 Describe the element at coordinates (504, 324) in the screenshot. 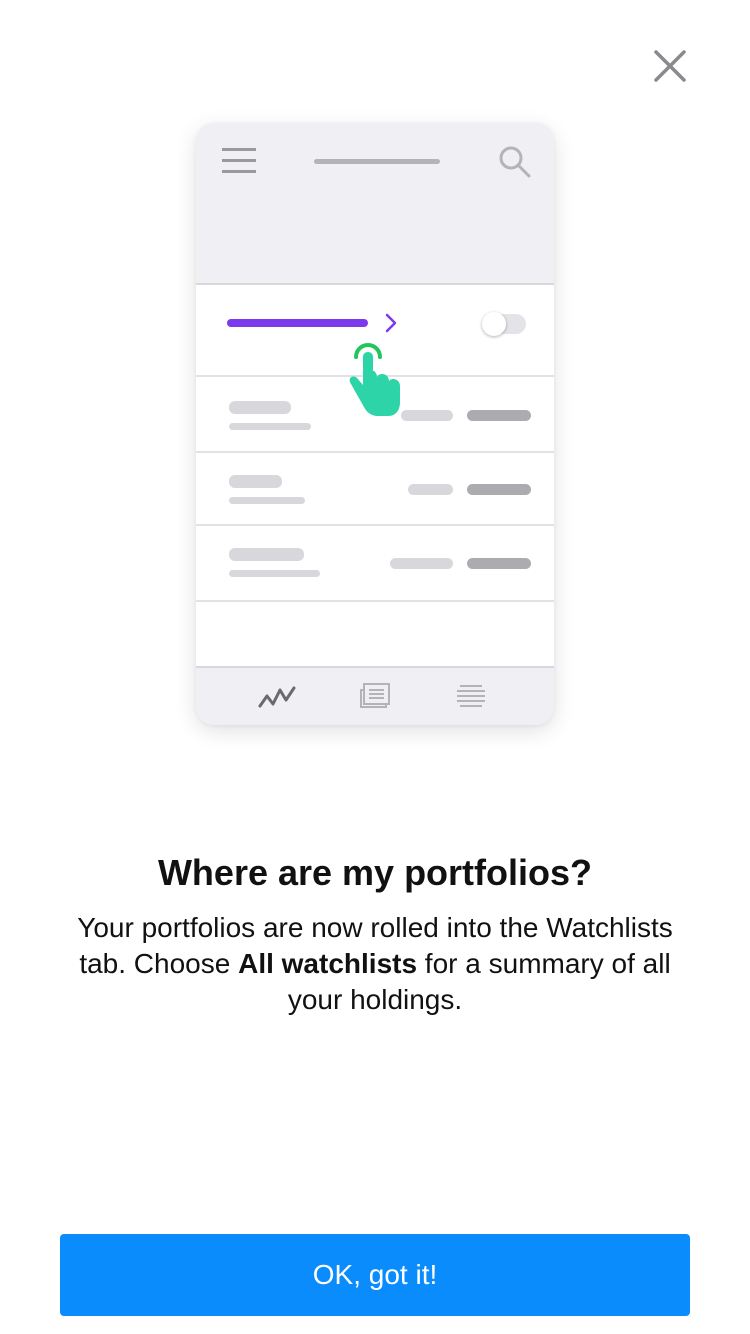

I see `toggle-switch` at that location.